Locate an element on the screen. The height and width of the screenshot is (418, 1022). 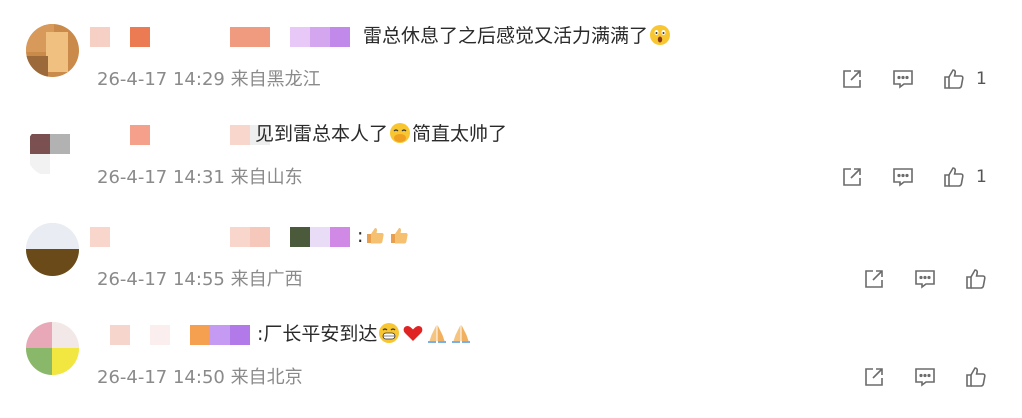
comment-body: :厂长平安到达 is located at coordinates (317, 334).